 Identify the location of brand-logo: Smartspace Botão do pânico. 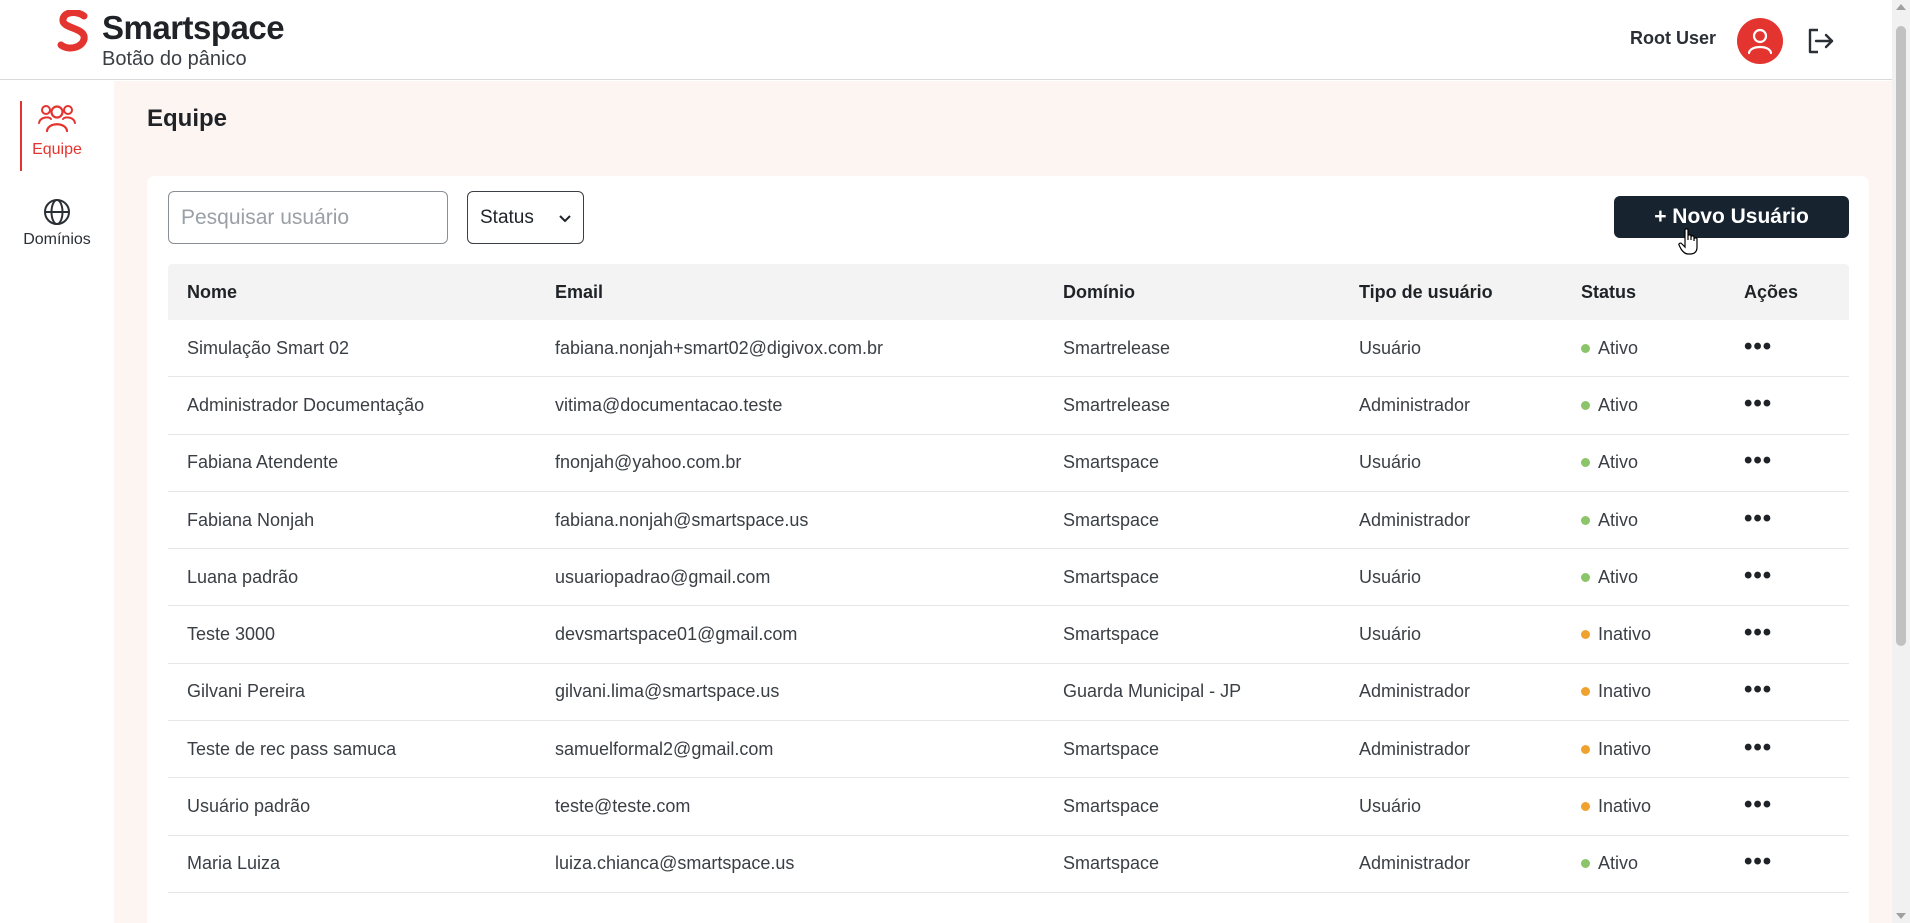
(170, 40).